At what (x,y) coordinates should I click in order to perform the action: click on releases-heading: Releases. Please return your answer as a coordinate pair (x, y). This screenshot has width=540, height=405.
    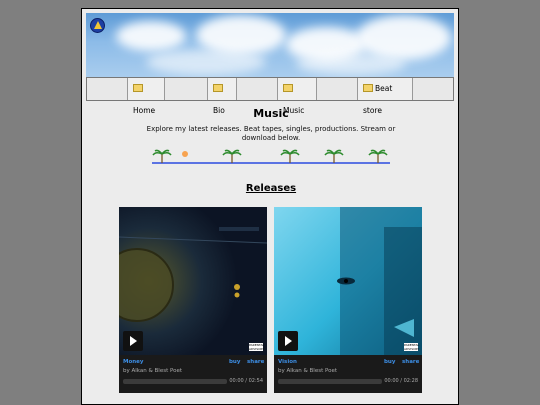
    Looking at the image, I should click on (271, 188).